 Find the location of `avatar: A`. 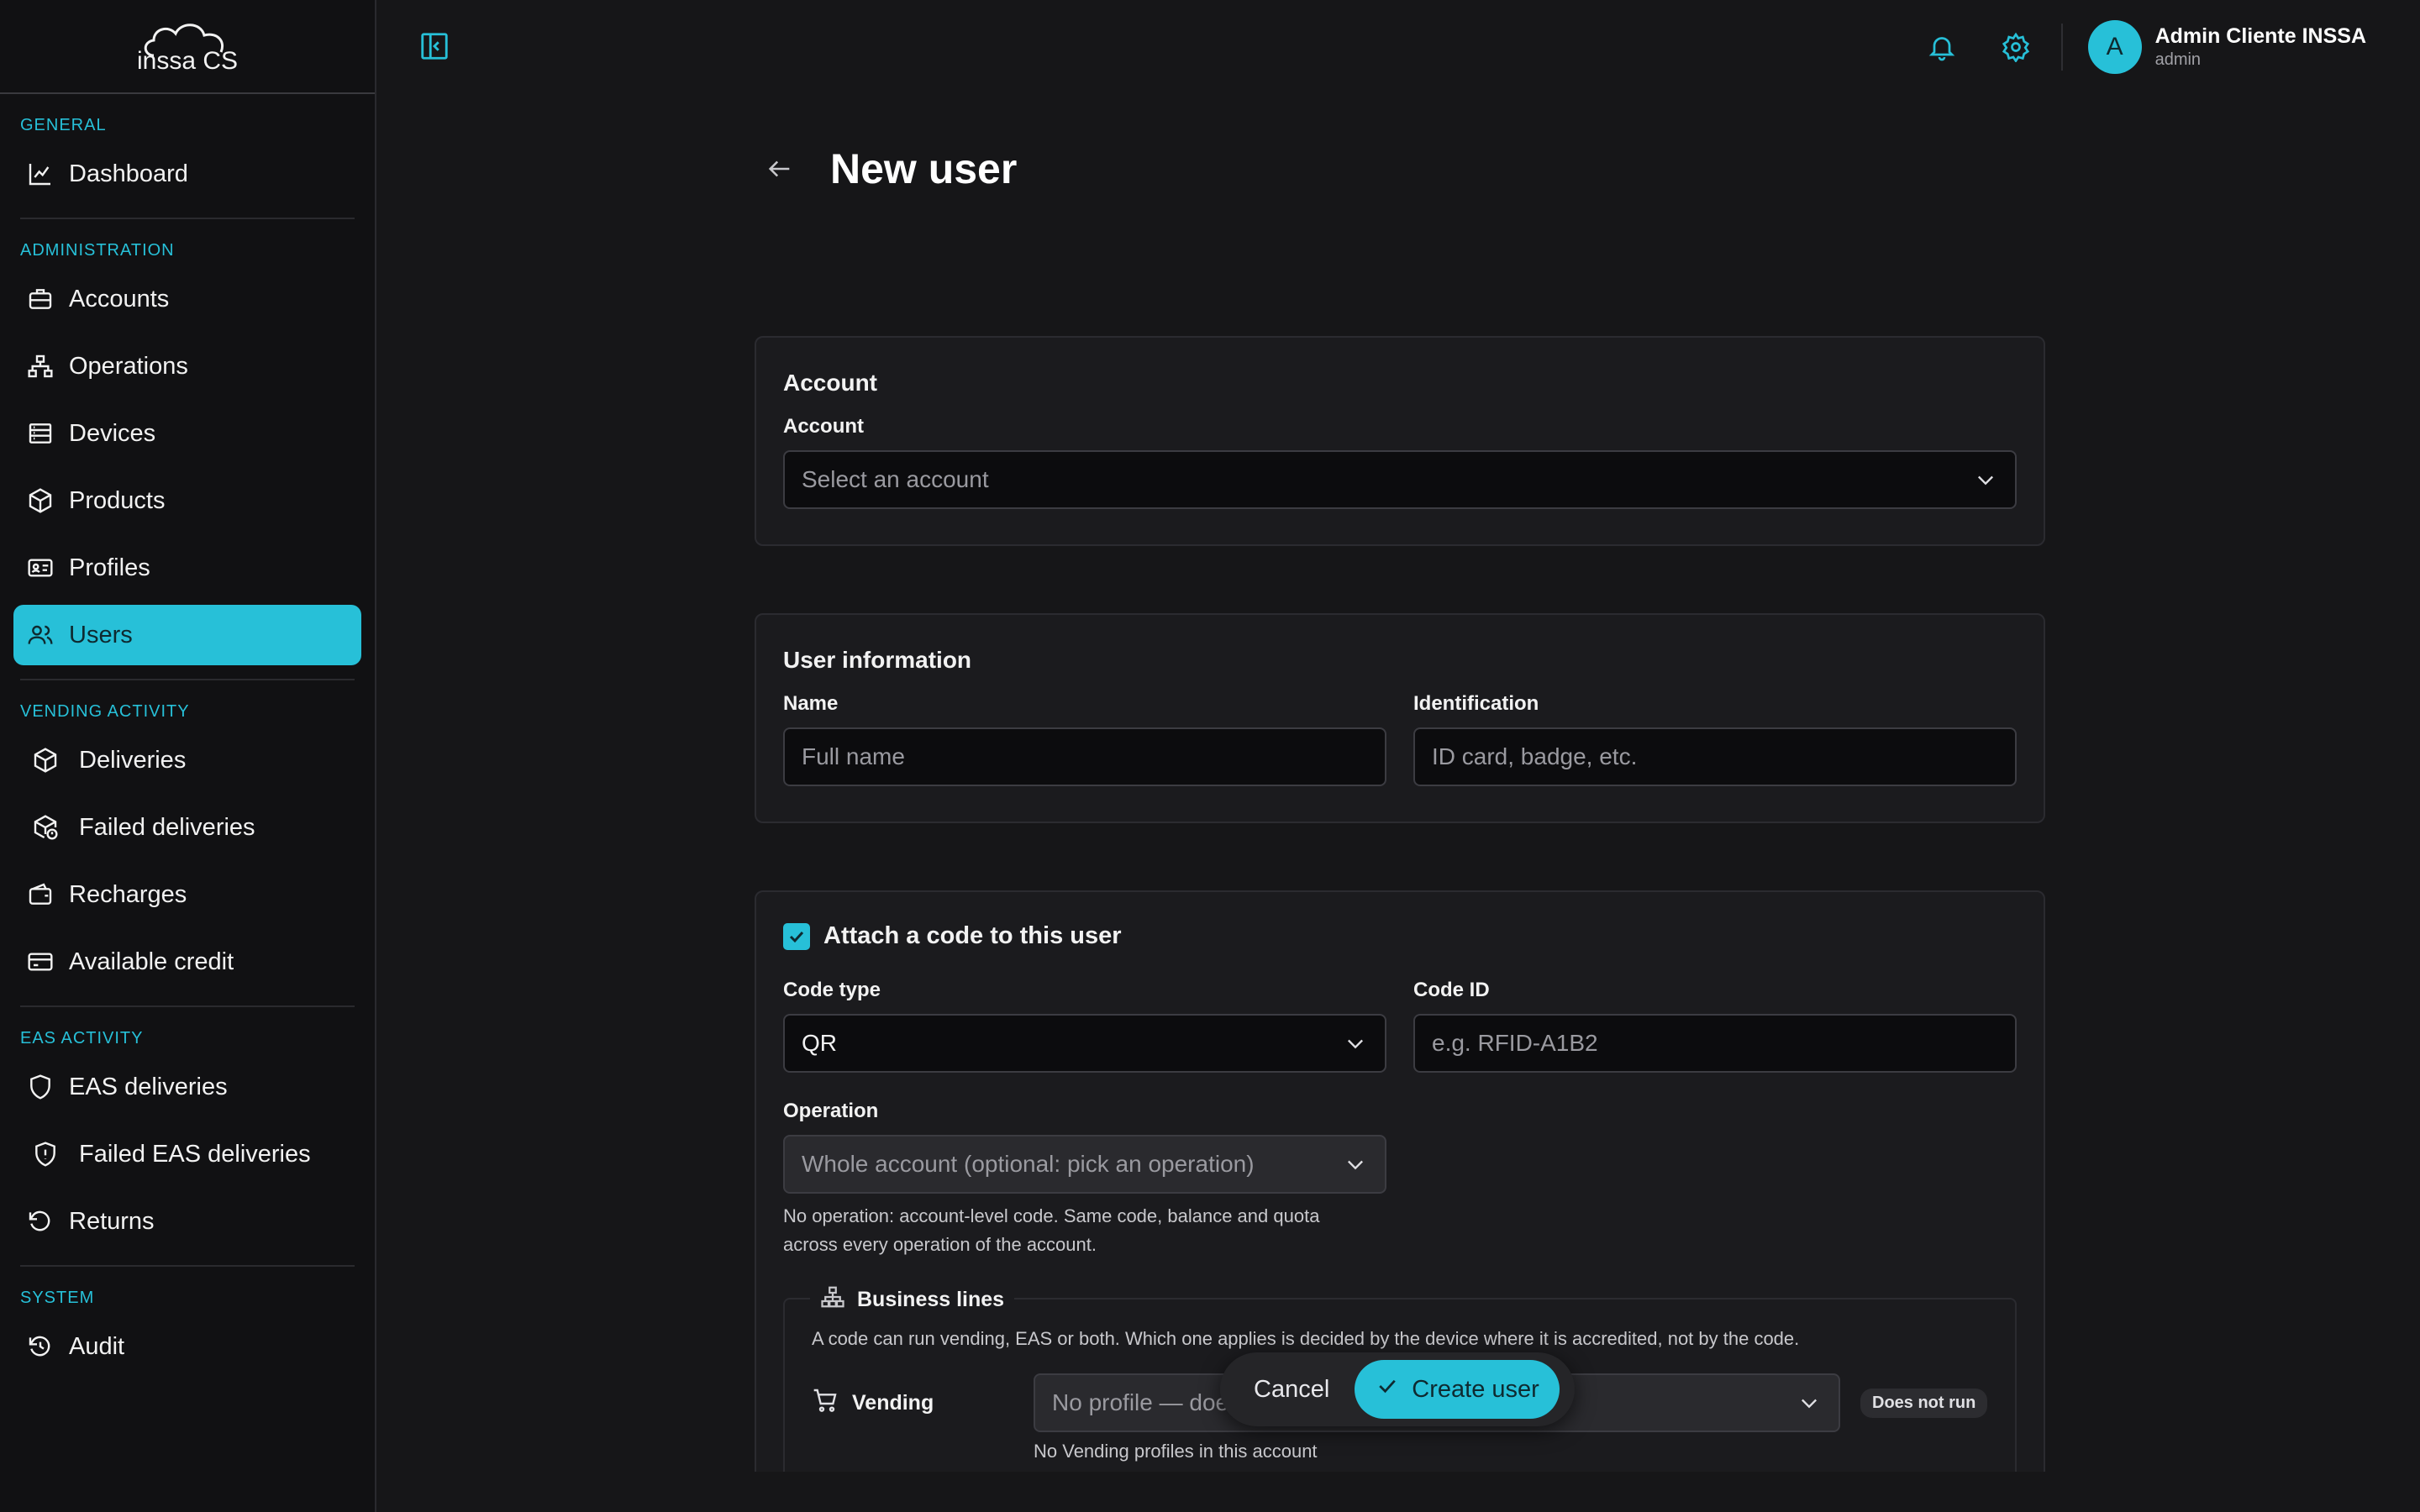

avatar: A is located at coordinates (2114, 47).